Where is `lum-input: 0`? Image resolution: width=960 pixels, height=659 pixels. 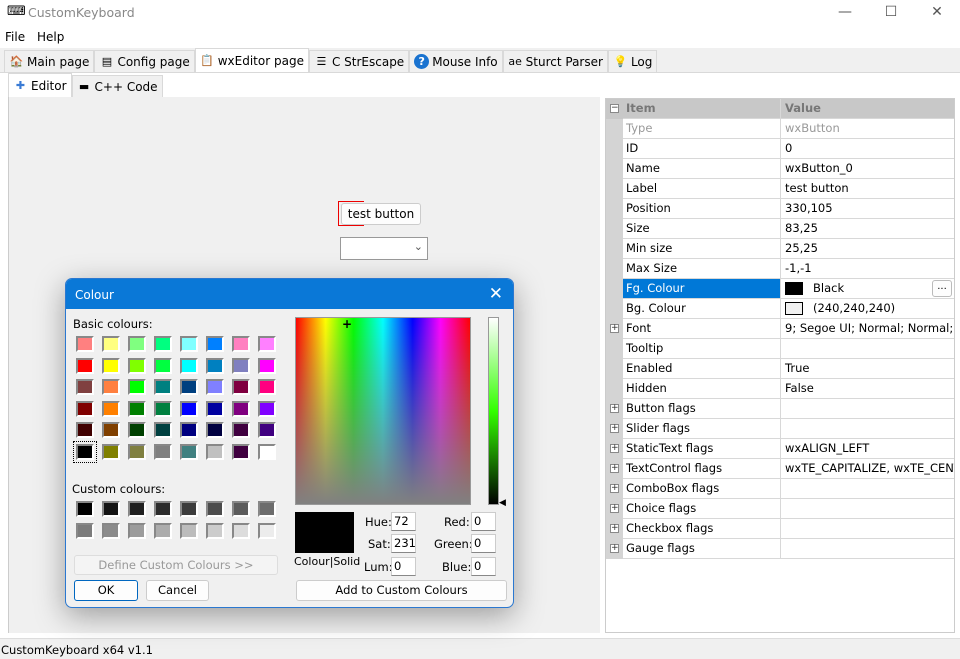 lum-input: 0 is located at coordinates (403, 566).